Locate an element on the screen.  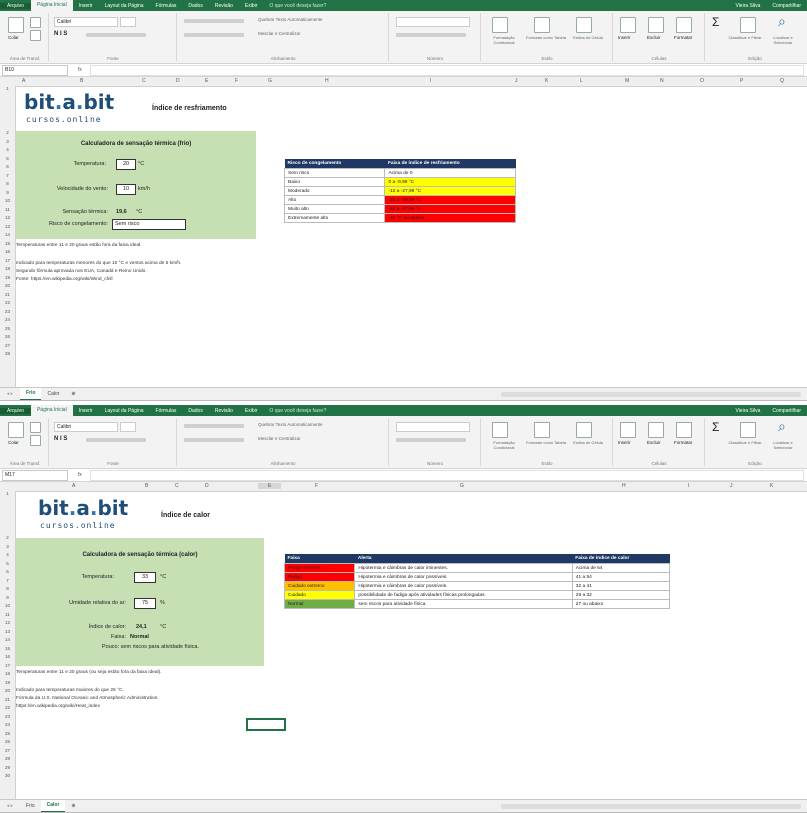
merge-center-button: Mesclar e Centralizar is located at coordinates (279, 438).